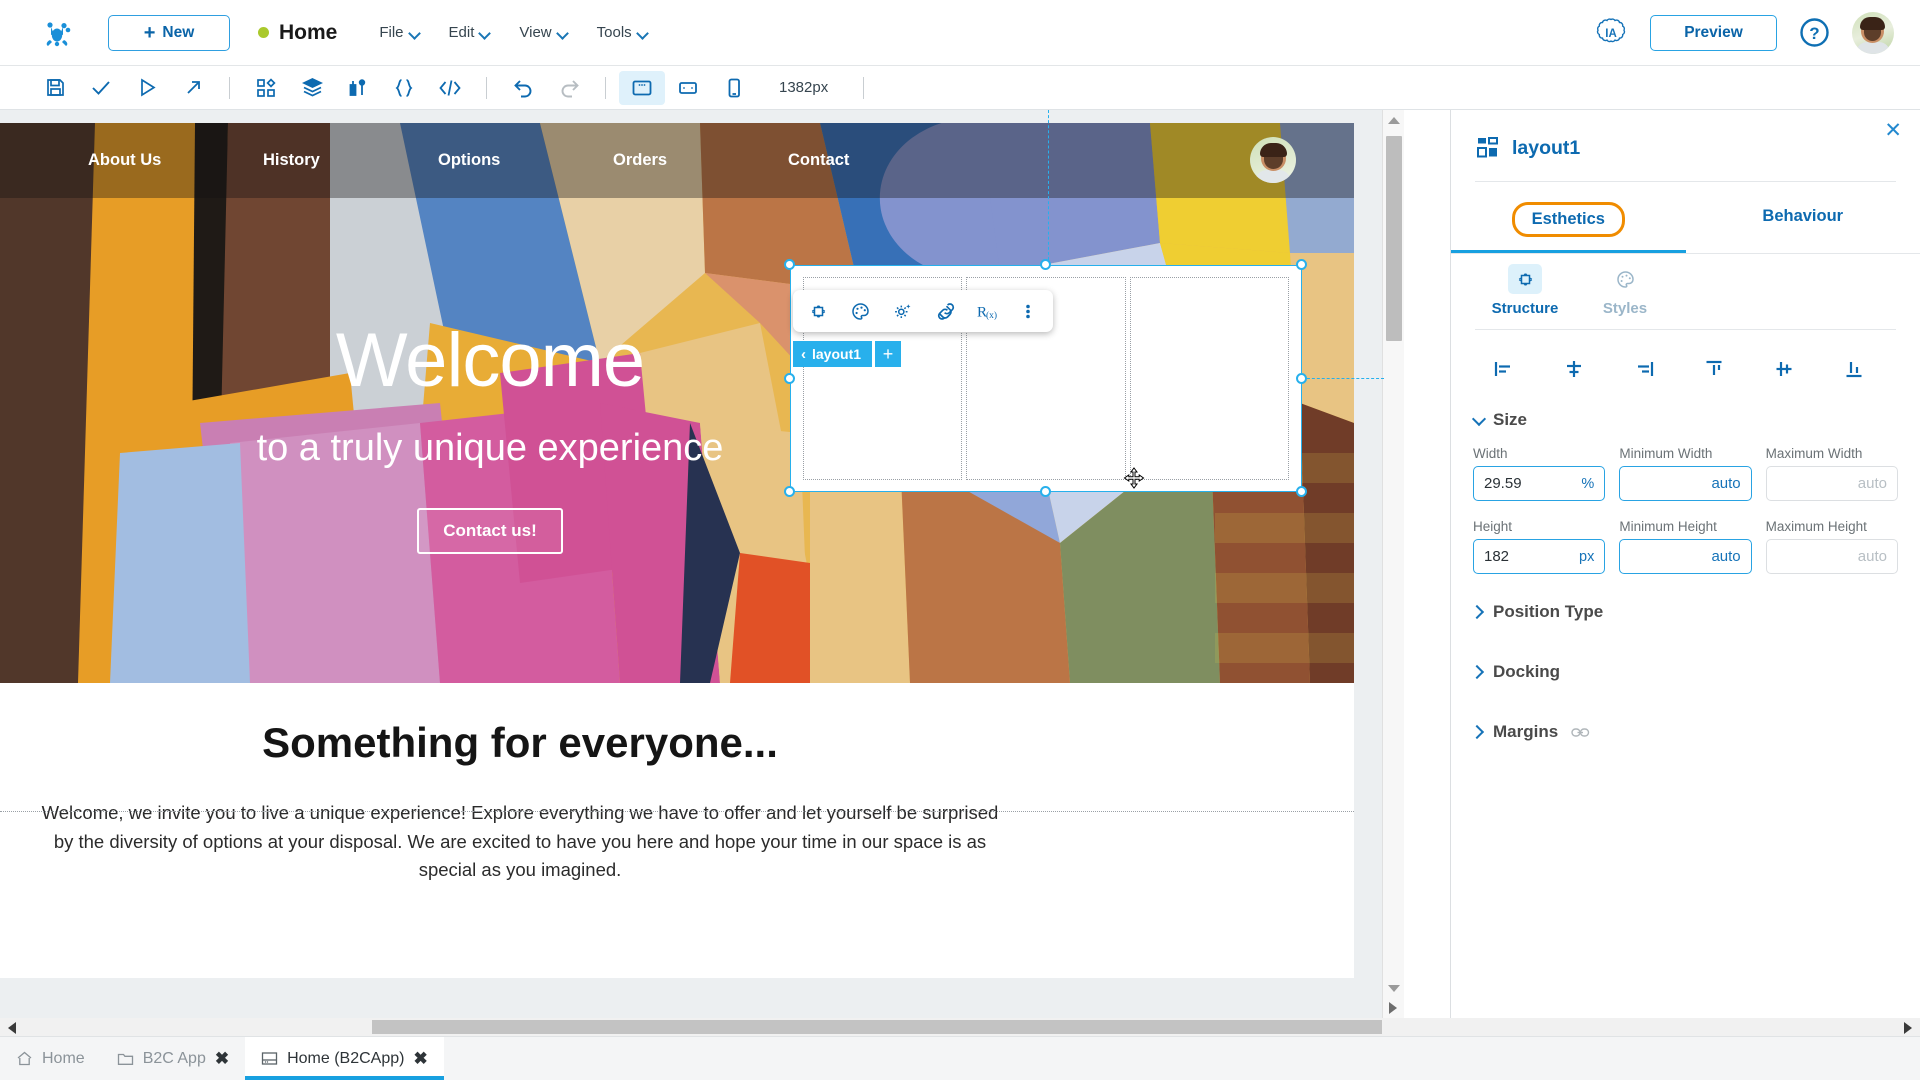  Describe the element at coordinates (1503, 483) in the screenshot. I see `width-value: 29.59` at that location.